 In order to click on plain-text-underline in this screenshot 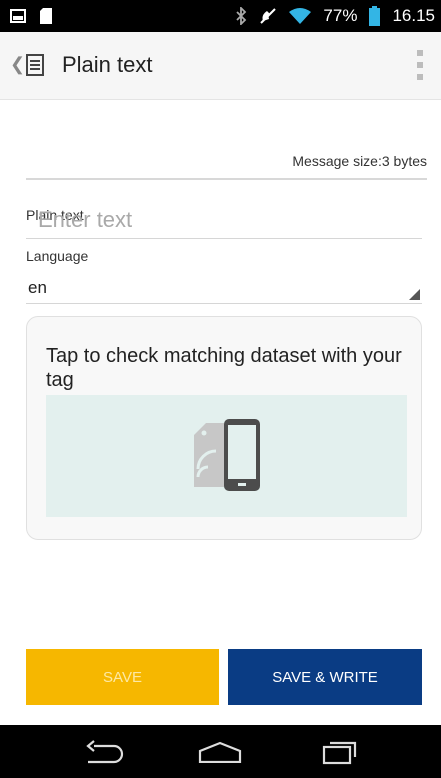, I will do `click(224, 238)`.